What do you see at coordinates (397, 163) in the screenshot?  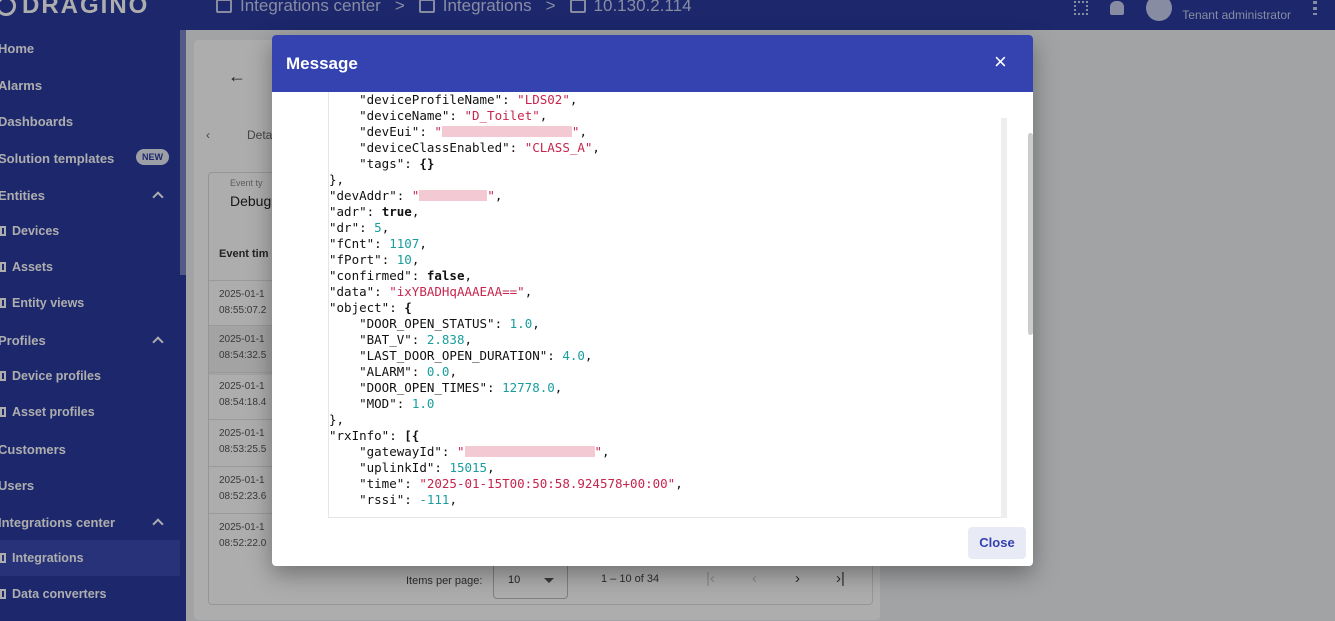 I see `code-line: "tags": {}` at bounding box center [397, 163].